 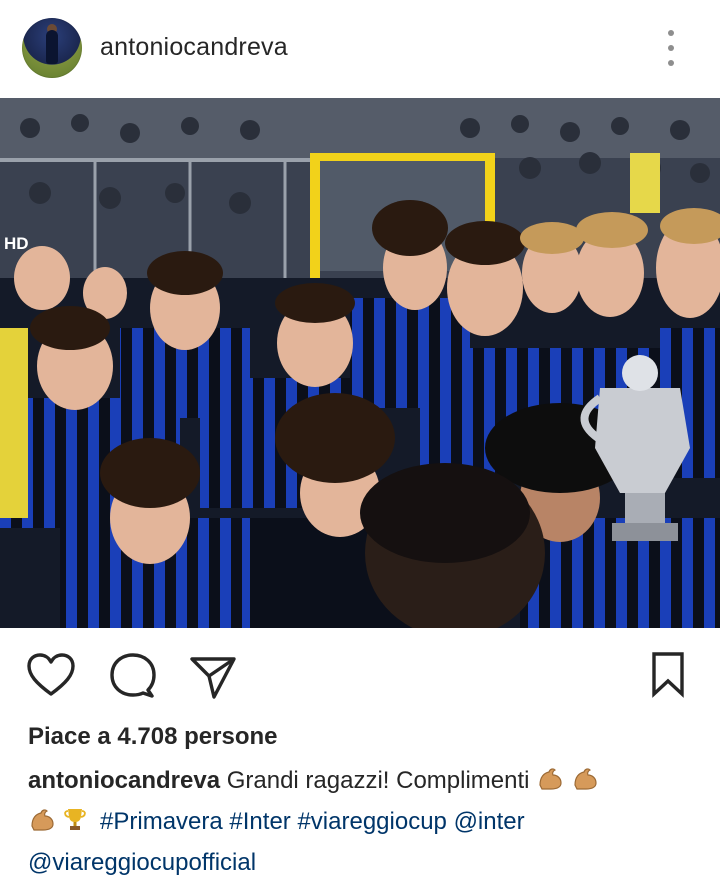 What do you see at coordinates (378, 780) in the screenshot?
I see `caption-text: Grandi ragazzi! Complimenti` at bounding box center [378, 780].